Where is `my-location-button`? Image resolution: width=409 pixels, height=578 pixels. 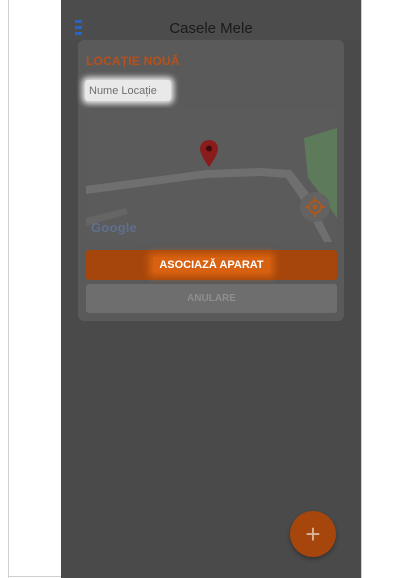
my-location-button is located at coordinates (315, 207).